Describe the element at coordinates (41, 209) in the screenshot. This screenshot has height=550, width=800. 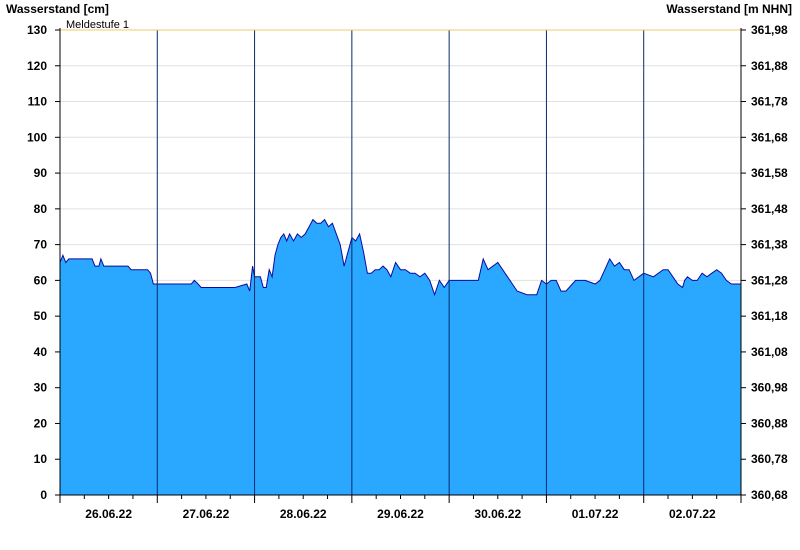
I see `y-tick-label-left: 80` at that location.